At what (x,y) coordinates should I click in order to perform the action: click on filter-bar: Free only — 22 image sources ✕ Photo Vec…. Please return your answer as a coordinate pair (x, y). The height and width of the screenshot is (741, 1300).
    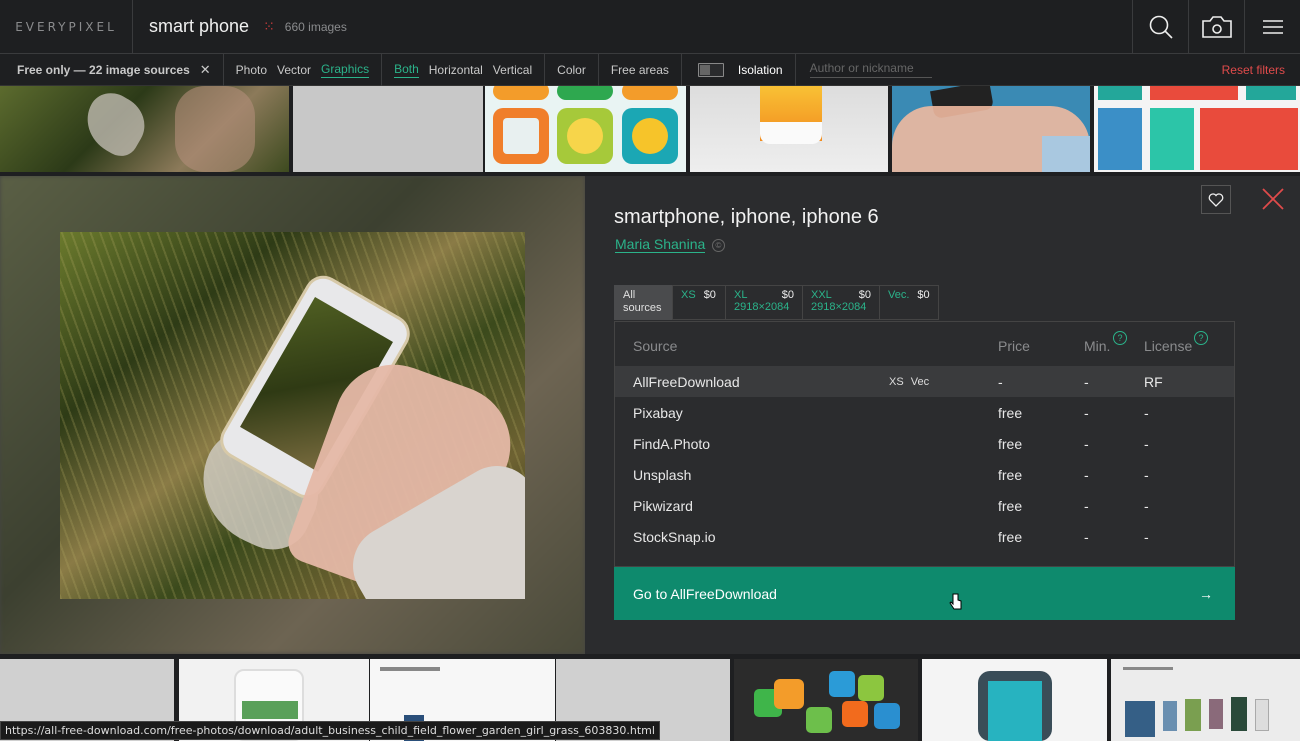
    Looking at the image, I should click on (650, 69).